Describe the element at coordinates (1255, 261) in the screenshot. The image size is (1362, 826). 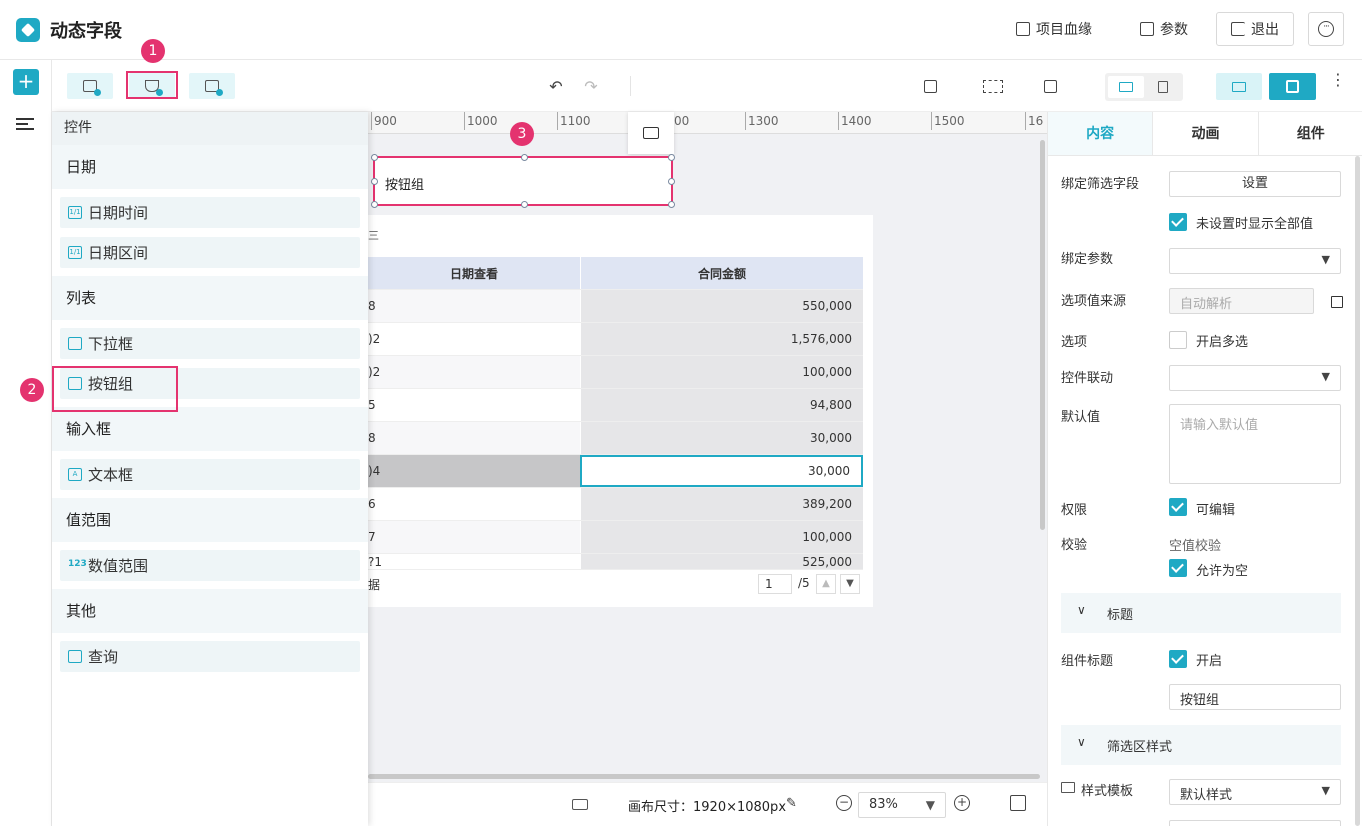
I see `bind-param-select: ▼` at that location.